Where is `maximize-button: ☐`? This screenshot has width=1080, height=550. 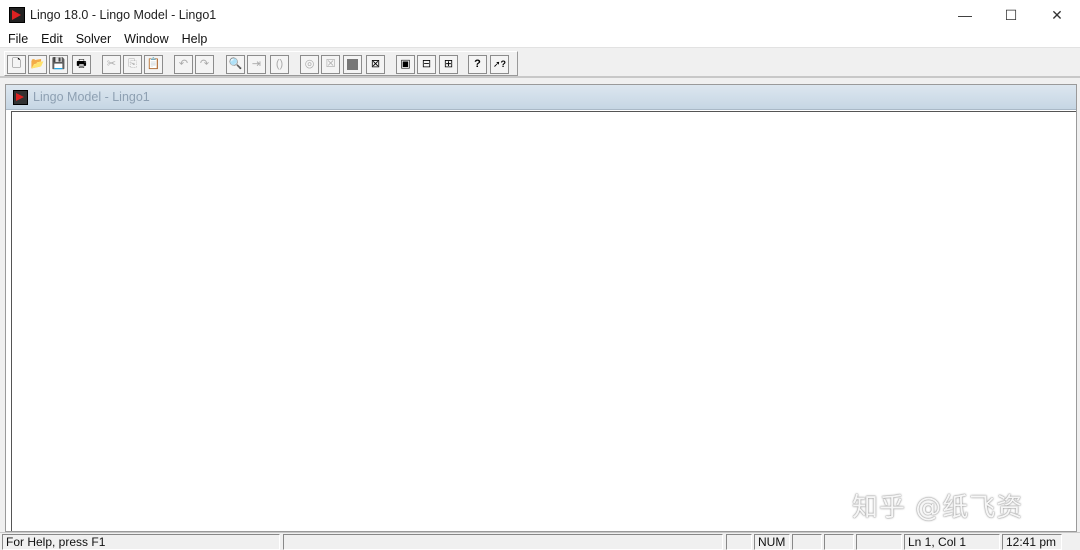
maximize-button: ☐ is located at coordinates (1011, 15).